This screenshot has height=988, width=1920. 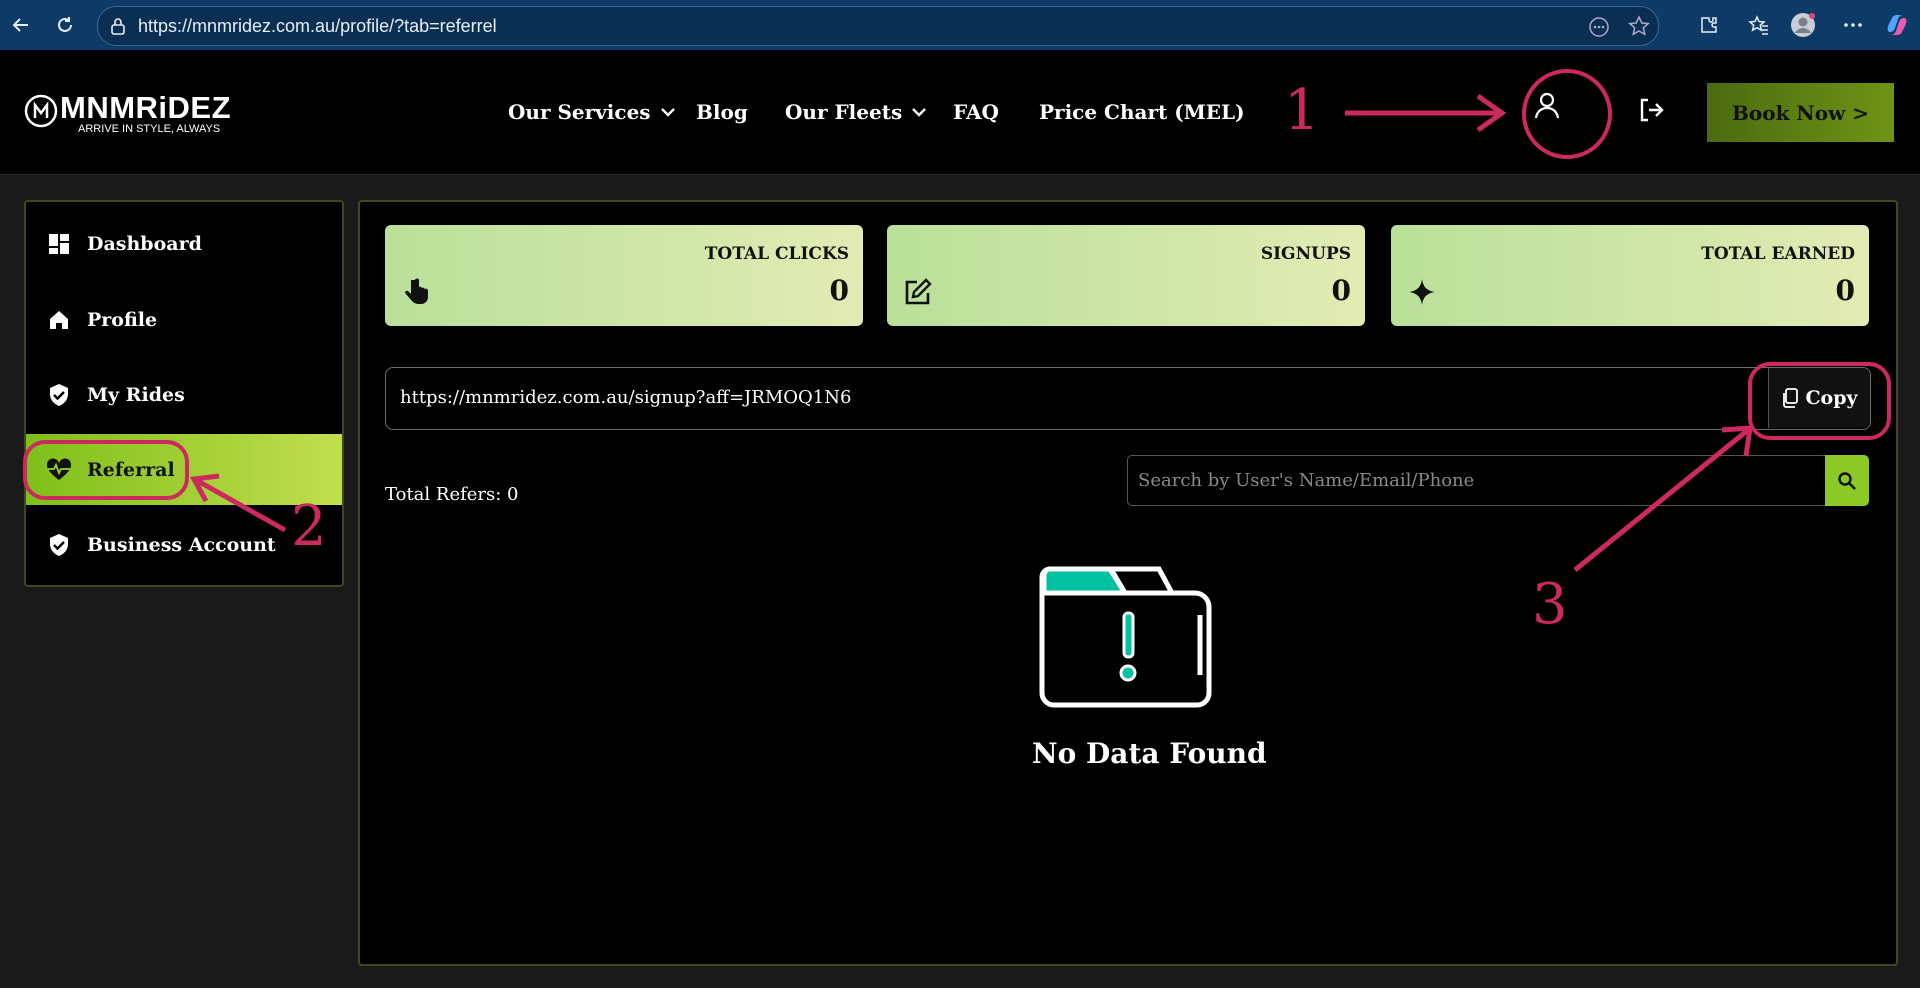 What do you see at coordinates (1302, 110) in the screenshot?
I see `annotation-number-1: 1` at bounding box center [1302, 110].